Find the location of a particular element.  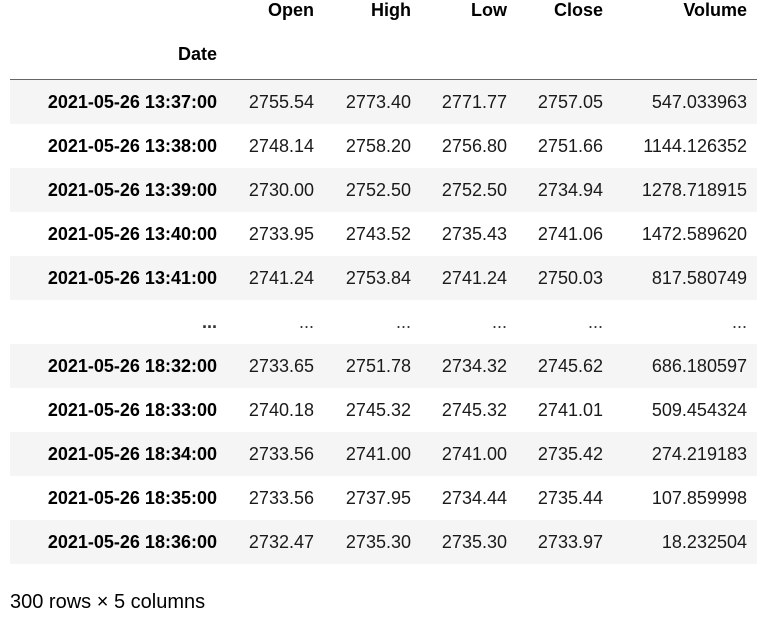

cell-low: 2735.43 is located at coordinates (474, 233).